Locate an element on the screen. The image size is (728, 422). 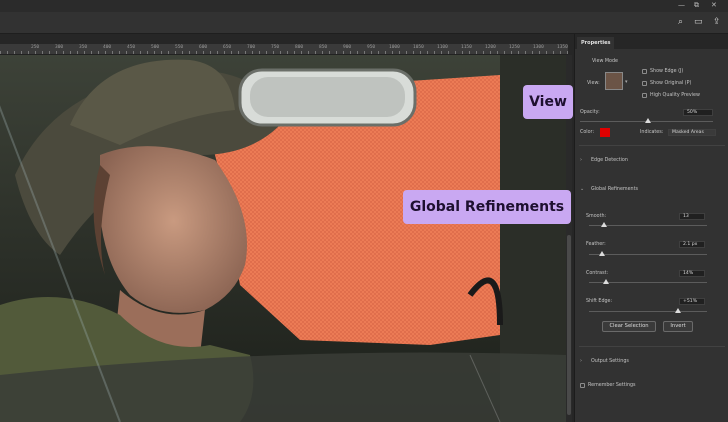
smooth-slider-knob is located at coordinates (604, 224).